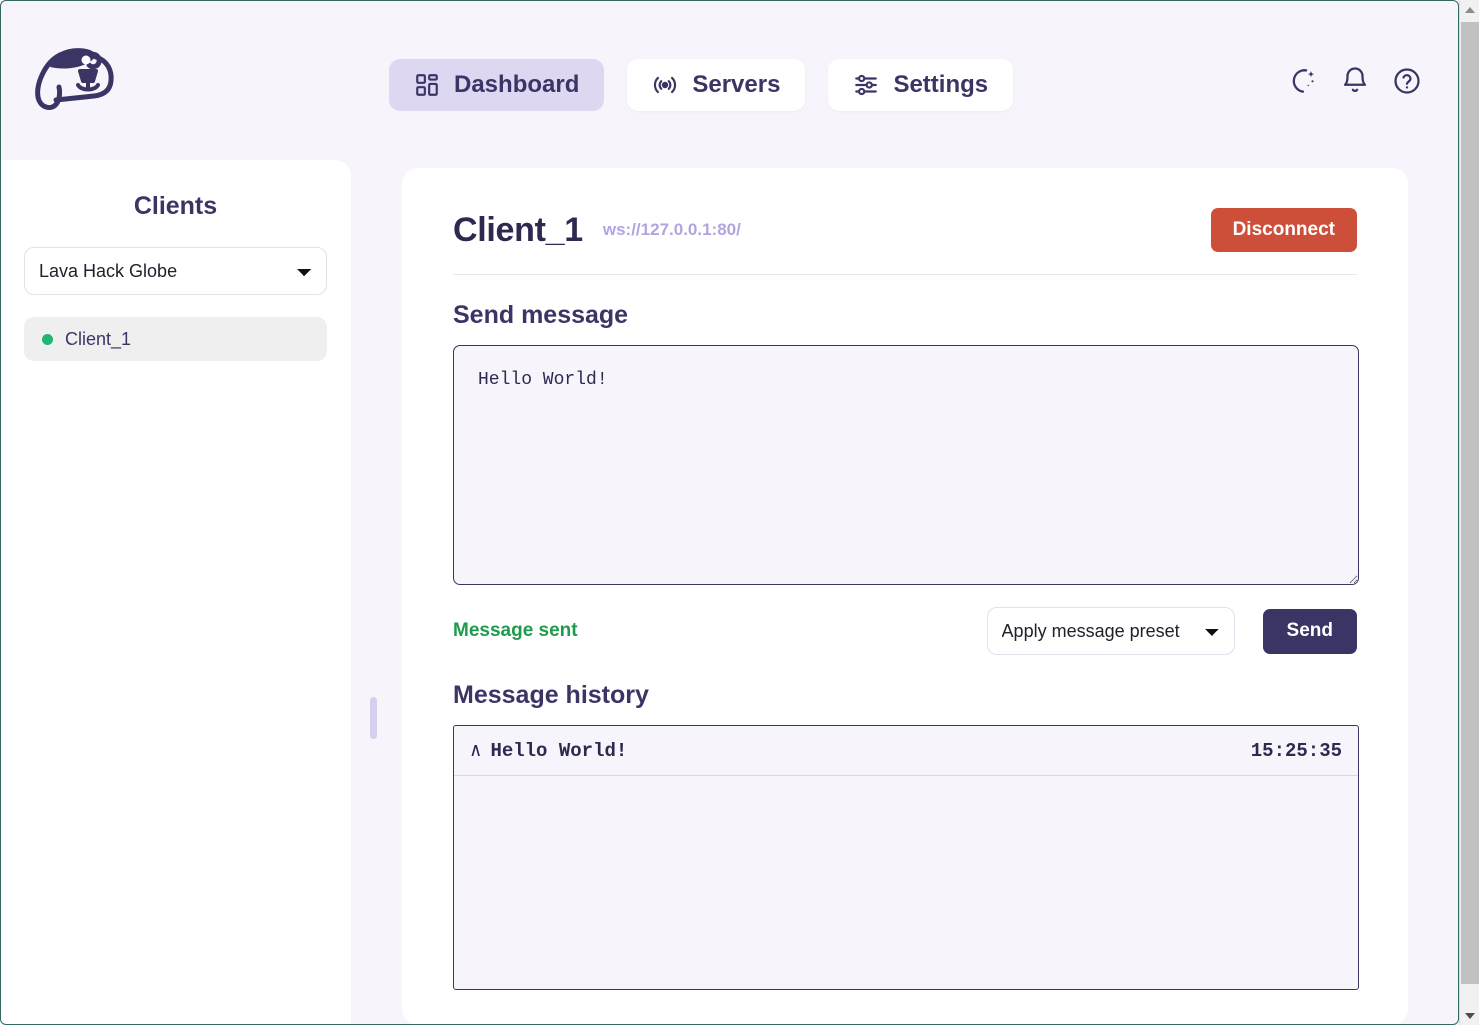 The image size is (1479, 1025). I want to click on page-title: Client_1, so click(518, 229).